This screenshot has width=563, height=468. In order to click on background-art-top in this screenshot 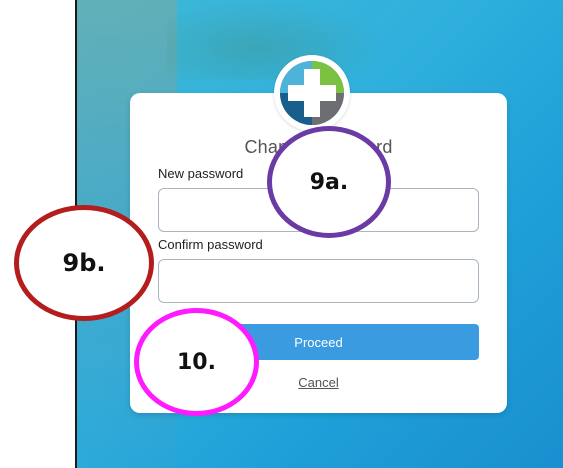, I will do `click(277, 40)`.